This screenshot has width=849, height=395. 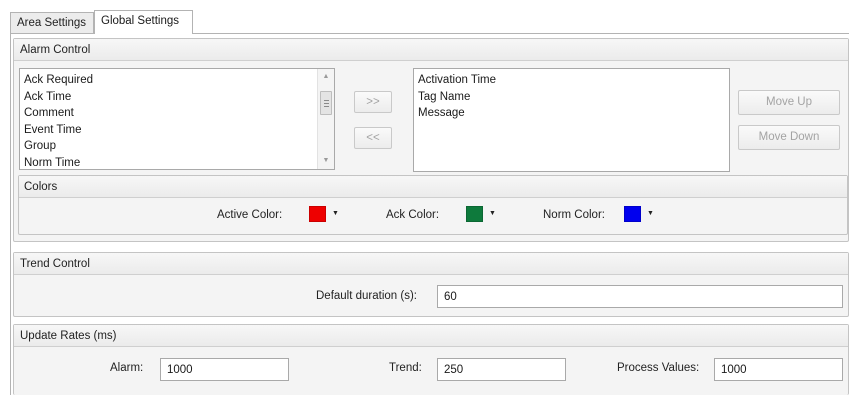 I want to click on scrollbar-thumb, so click(x=326, y=103).